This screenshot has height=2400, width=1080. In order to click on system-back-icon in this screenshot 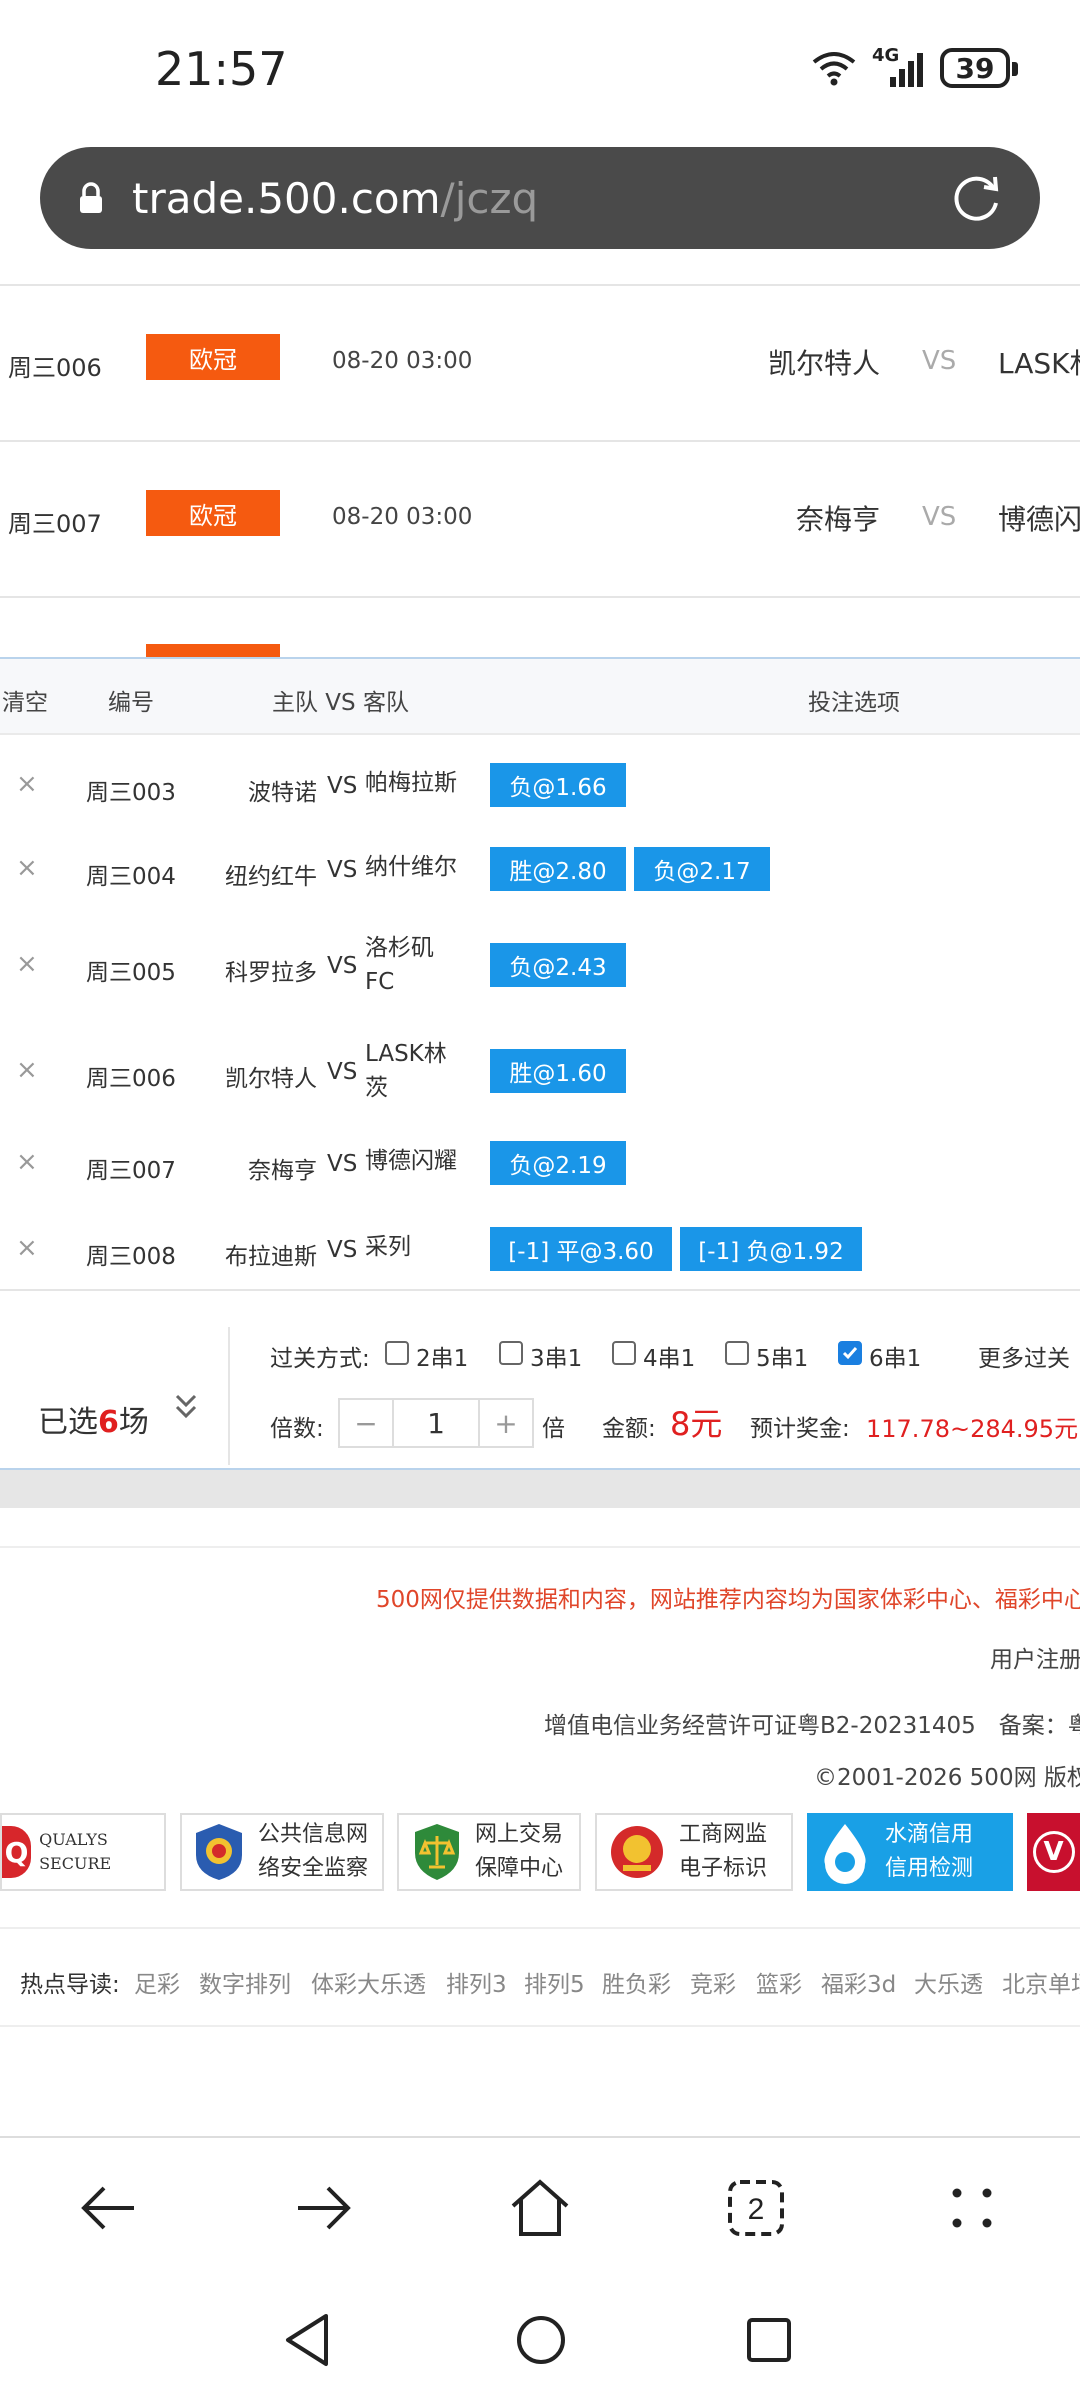, I will do `click(307, 2340)`.